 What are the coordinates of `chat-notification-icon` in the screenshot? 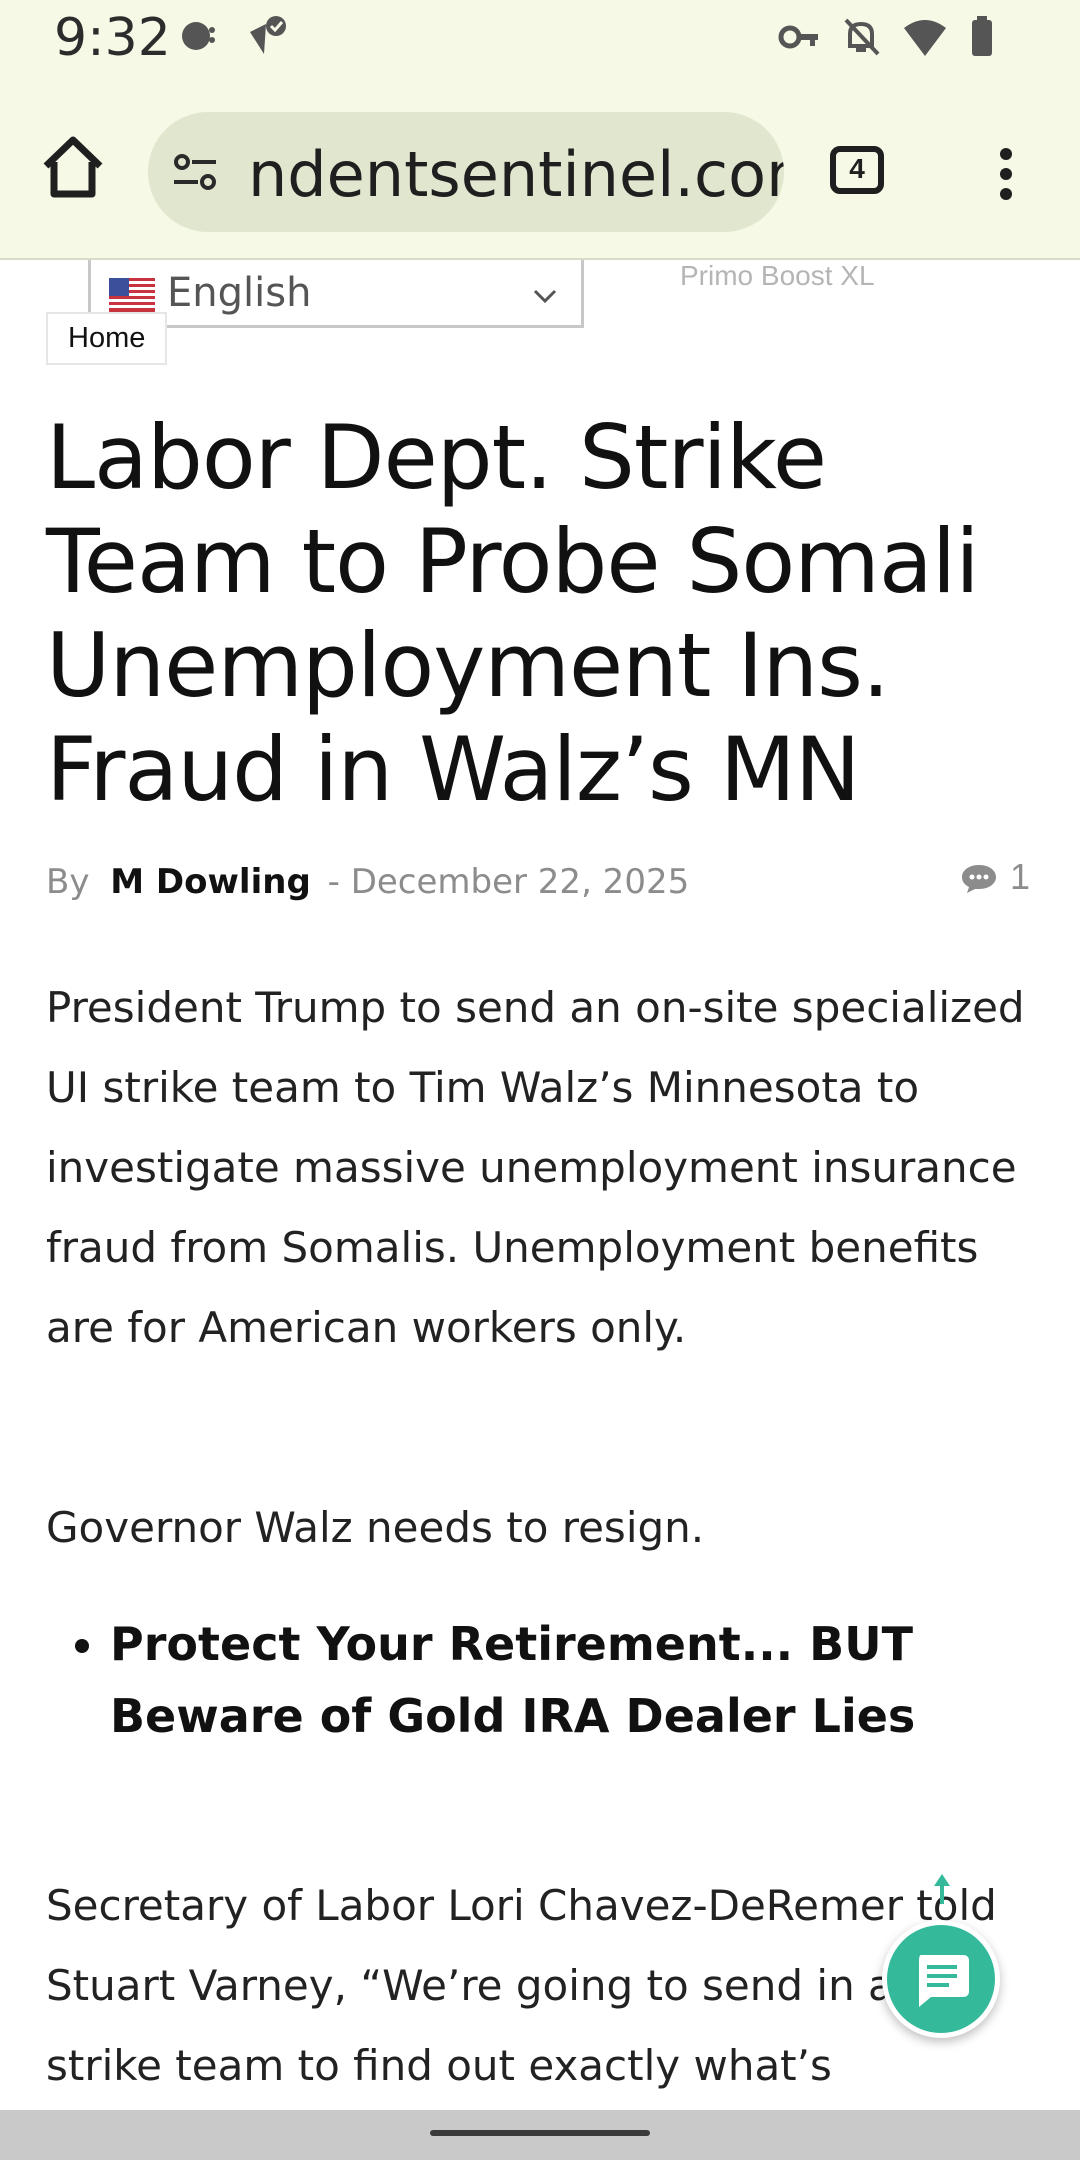 It's located at (198, 36).